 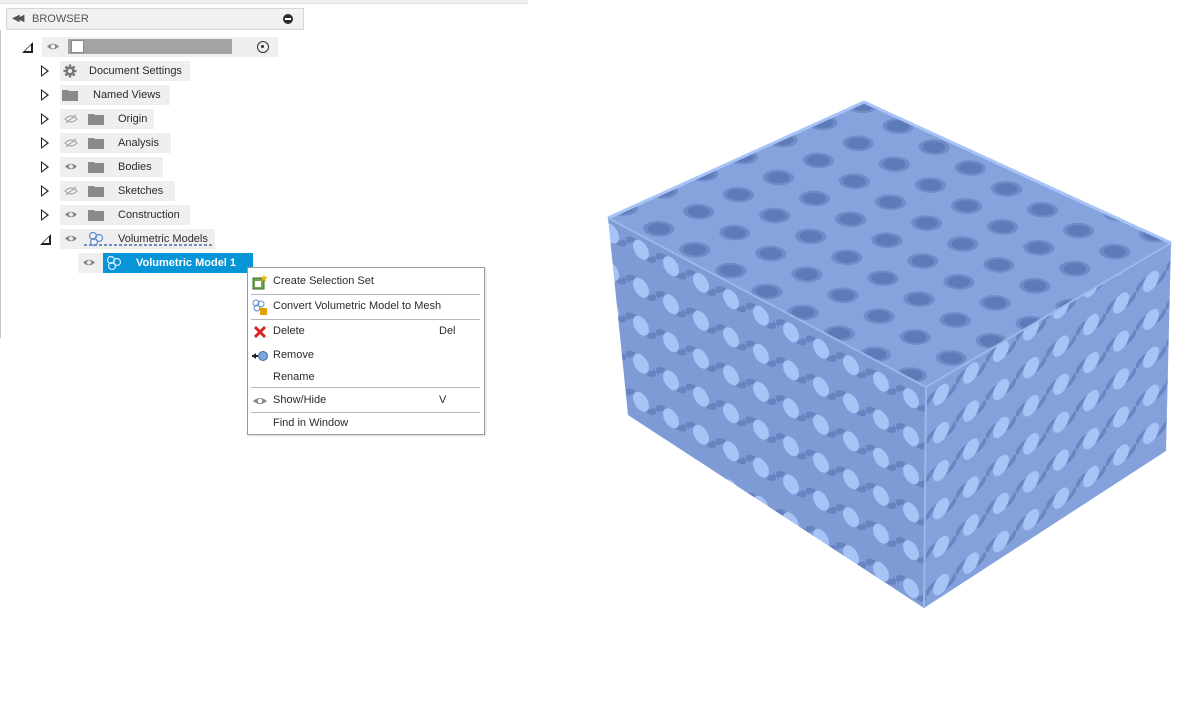 What do you see at coordinates (366, 401) in the screenshot?
I see `menu-item-show-hide: Show/Hide V` at bounding box center [366, 401].